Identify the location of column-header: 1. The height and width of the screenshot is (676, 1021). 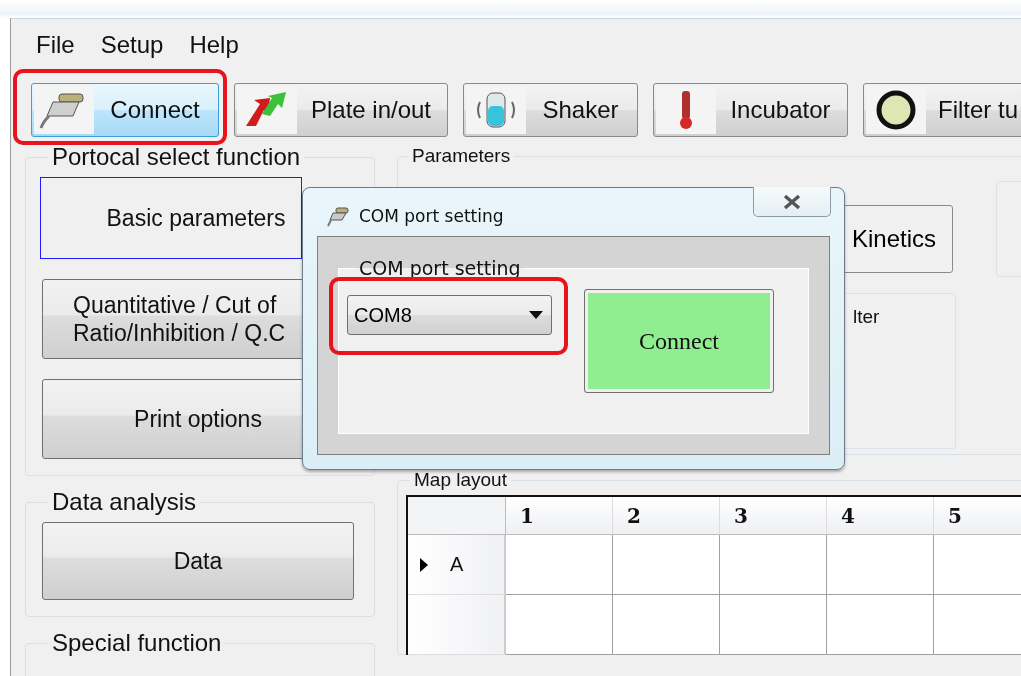
(559, 516).